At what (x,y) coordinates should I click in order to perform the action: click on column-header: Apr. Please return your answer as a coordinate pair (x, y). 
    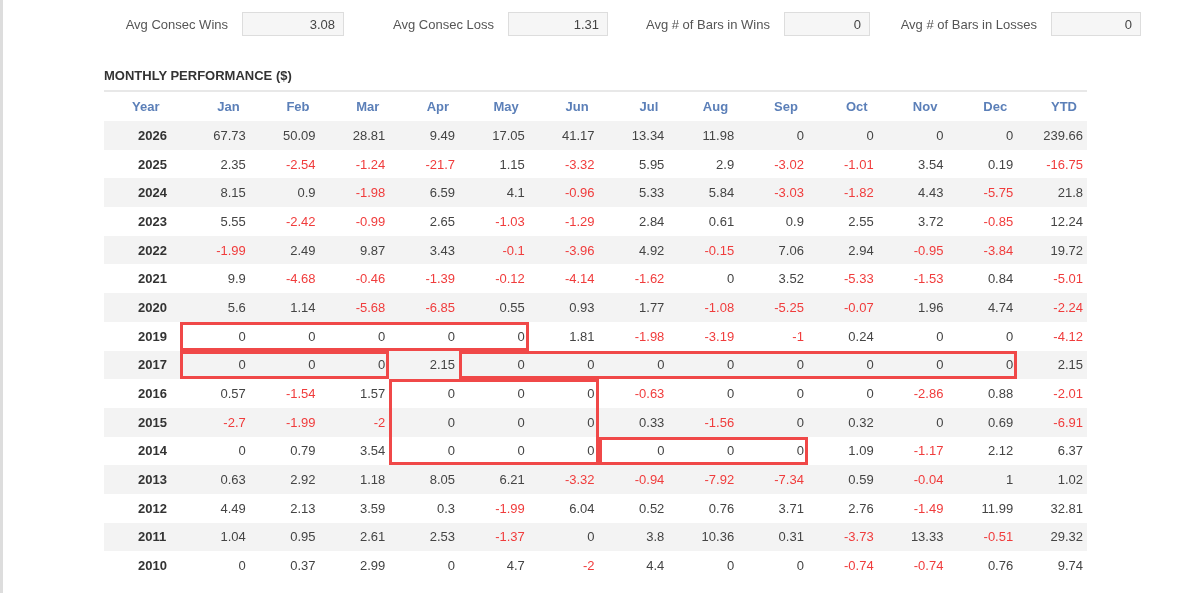
    Looking at the image, I should click on (424, 106).